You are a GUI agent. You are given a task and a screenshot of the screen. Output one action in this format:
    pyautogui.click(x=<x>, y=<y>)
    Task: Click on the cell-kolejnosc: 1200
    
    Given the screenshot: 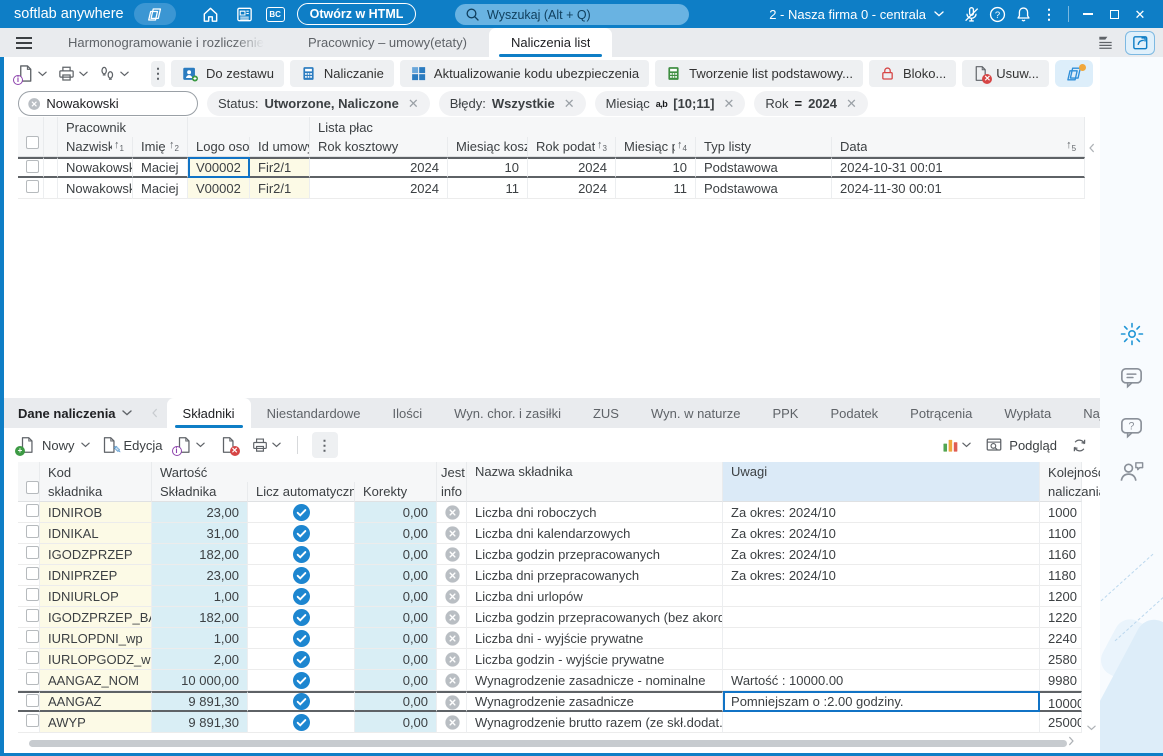 What is the action you would take?
    pyautogui.click(x=1061, y=596)
    